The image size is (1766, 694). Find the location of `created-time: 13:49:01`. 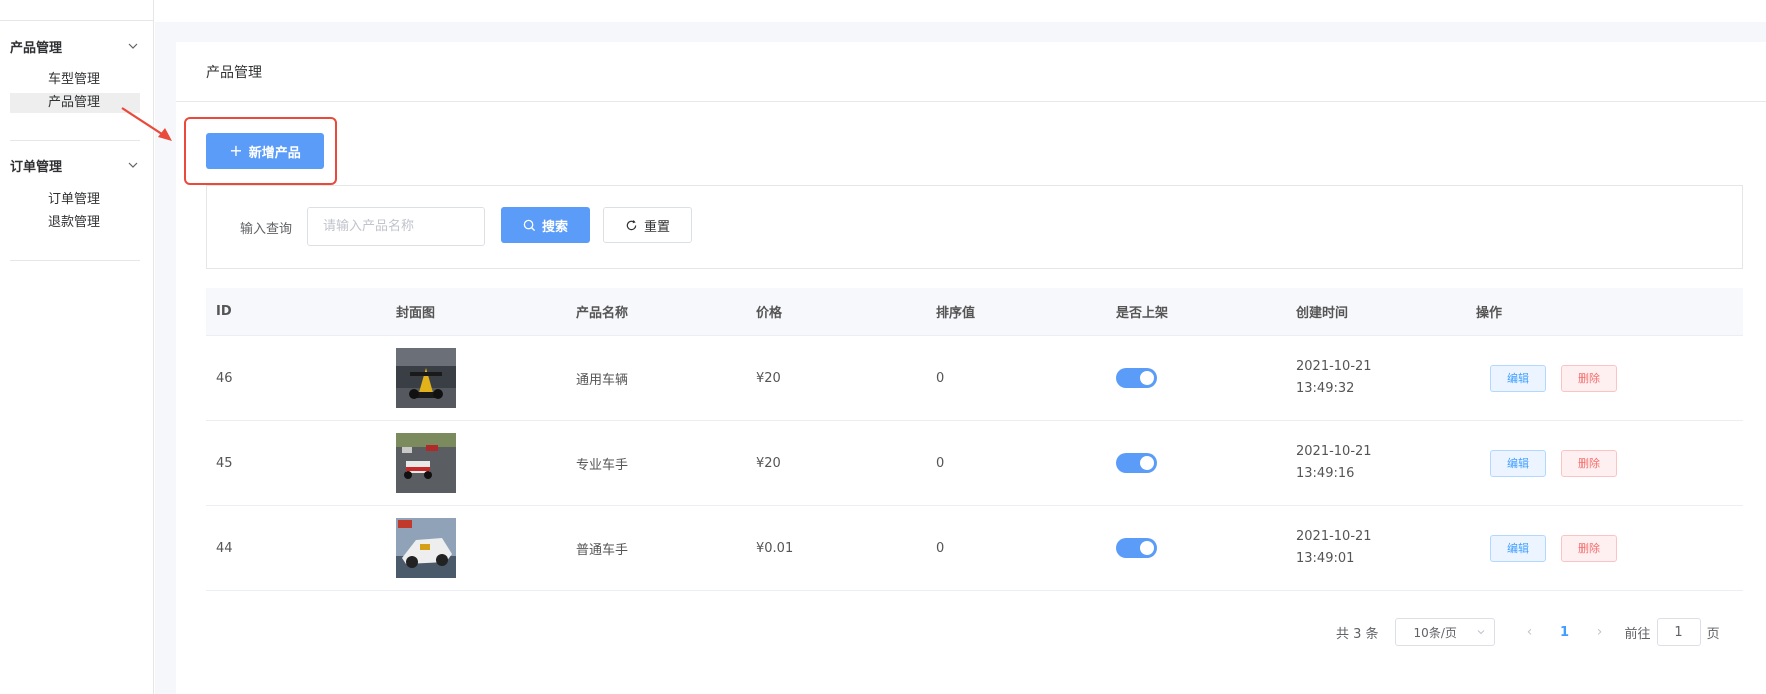

created-time: 13:49:01 is located at coordinates (1325, 558).